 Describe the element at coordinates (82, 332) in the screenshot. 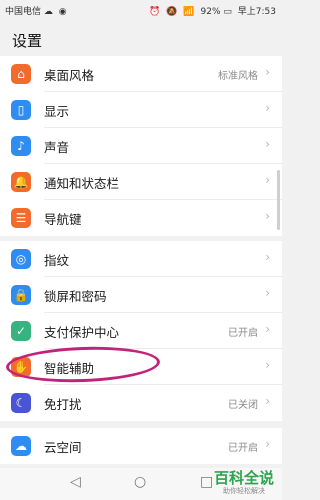

I see `item-label: 支付保护中心` at that location.